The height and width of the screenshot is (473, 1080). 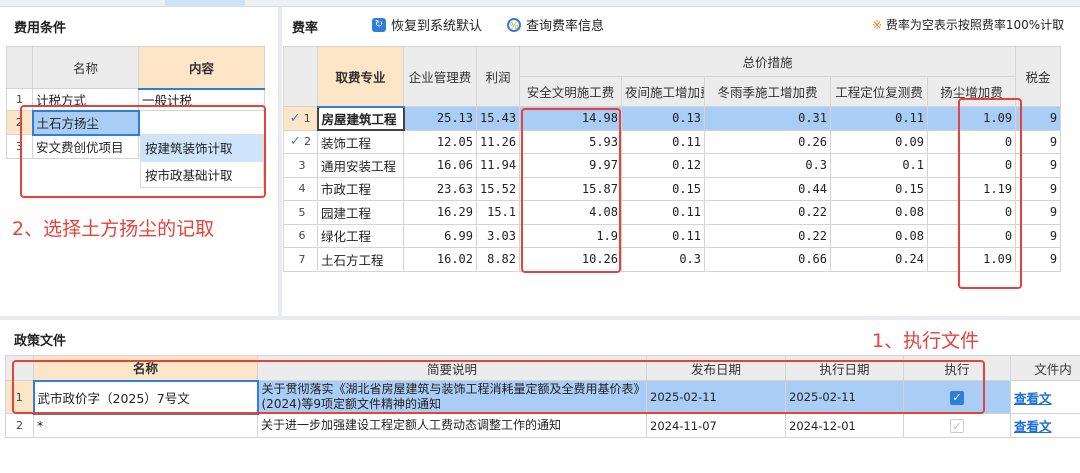 I want to click on row-number-text: 5, so click(x=302, y=212).